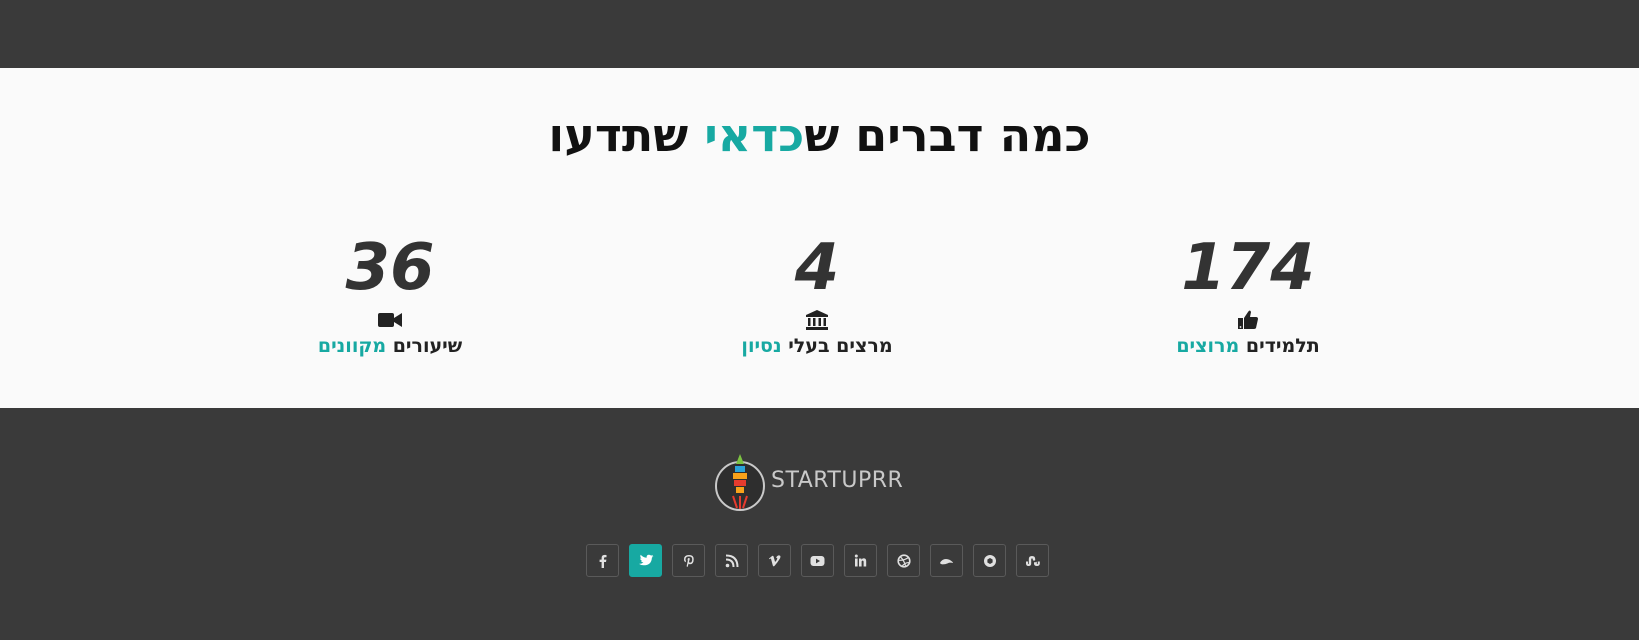  I want to click on stumbleupon-button, so click(1032, 560).